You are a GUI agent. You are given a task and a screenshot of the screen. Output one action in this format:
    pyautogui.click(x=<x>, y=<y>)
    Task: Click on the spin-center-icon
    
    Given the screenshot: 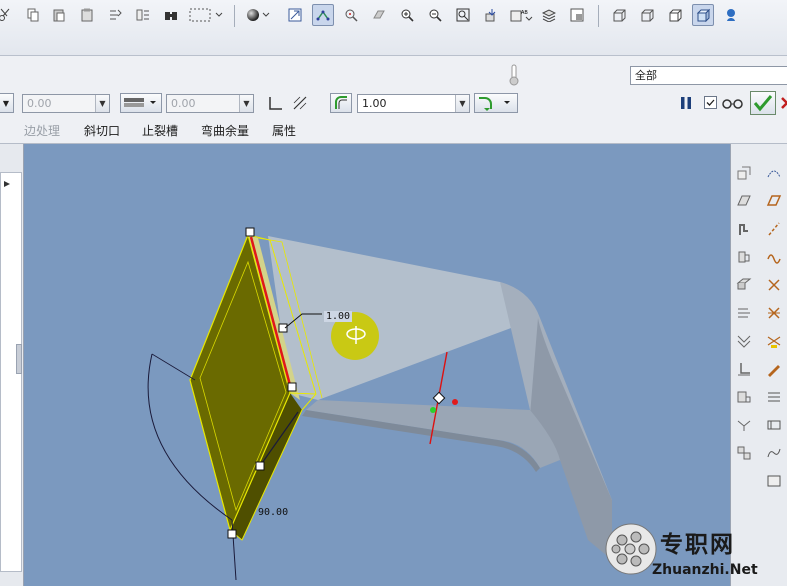 What is the action you would take?
    pyautogui.click(x=351, y=15)
    